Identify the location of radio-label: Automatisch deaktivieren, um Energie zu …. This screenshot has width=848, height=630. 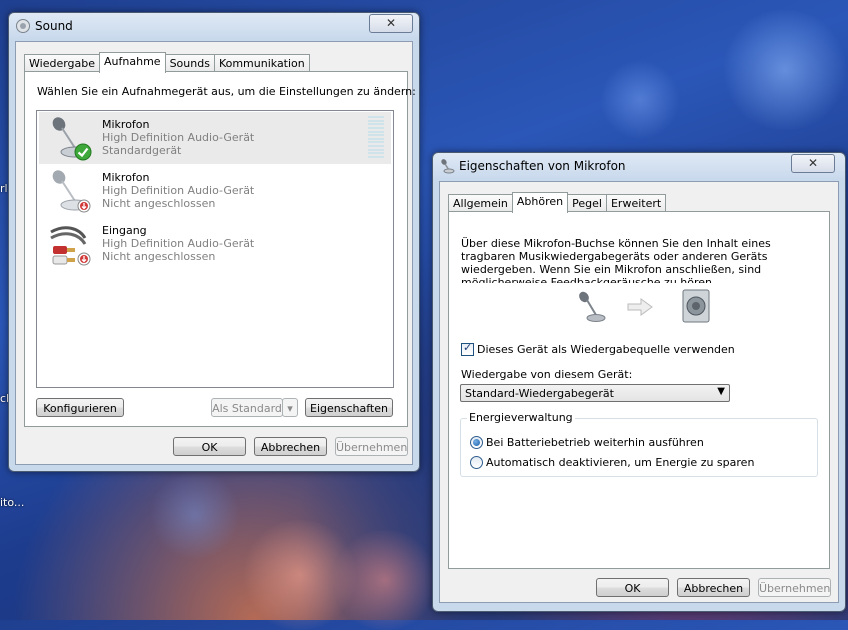
(620, 462).